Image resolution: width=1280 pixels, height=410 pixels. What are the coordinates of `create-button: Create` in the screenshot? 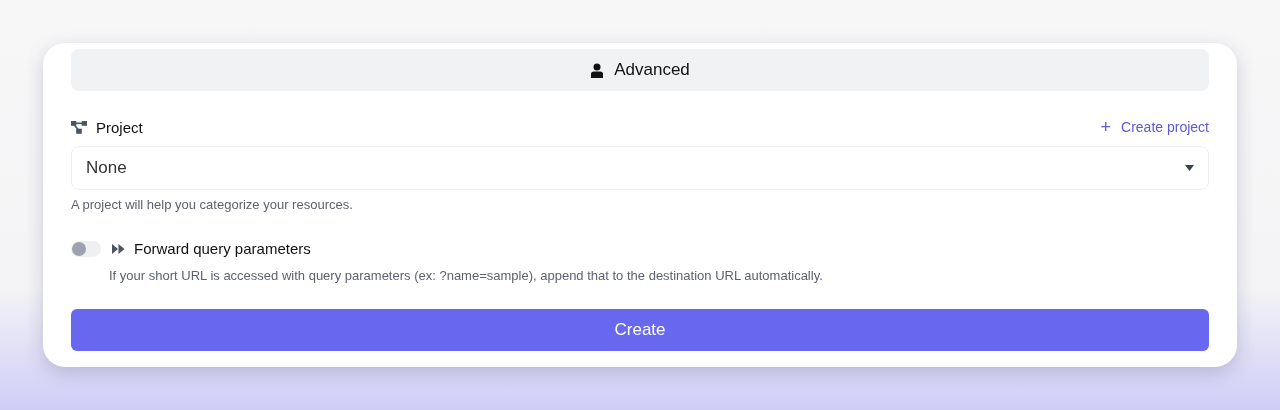 It's located at (640, 330).